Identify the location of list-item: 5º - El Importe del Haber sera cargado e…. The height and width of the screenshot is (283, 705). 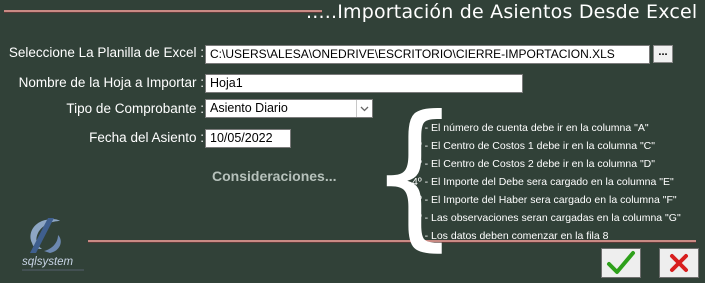
(544, 200).